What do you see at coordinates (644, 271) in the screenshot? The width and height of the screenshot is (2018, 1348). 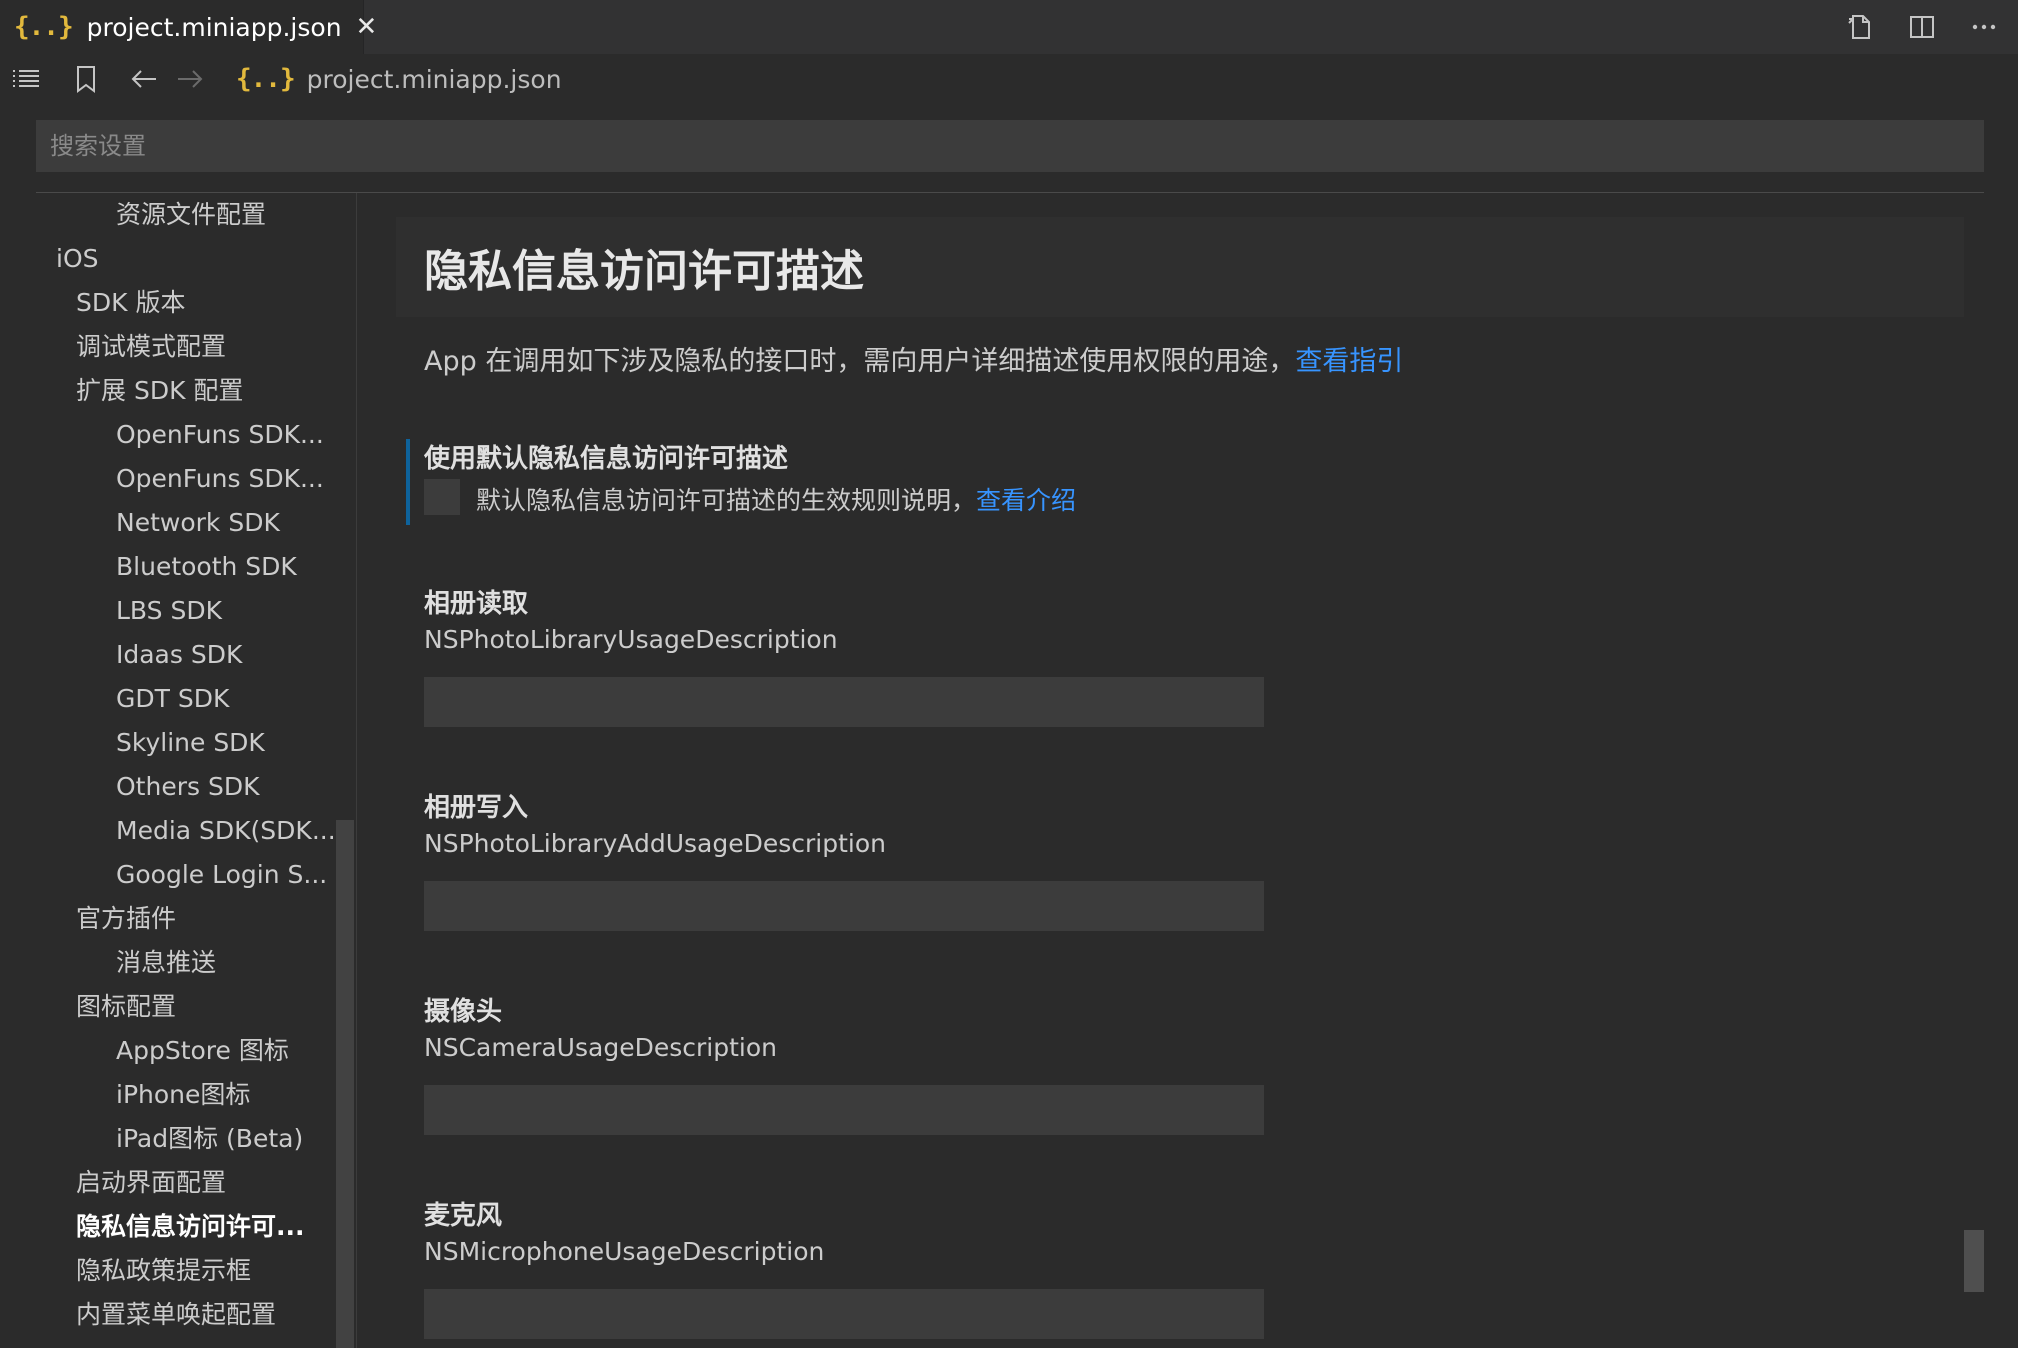 I see `page-title: 隐私信息访问许可描述` at bounding box center [644, 271].